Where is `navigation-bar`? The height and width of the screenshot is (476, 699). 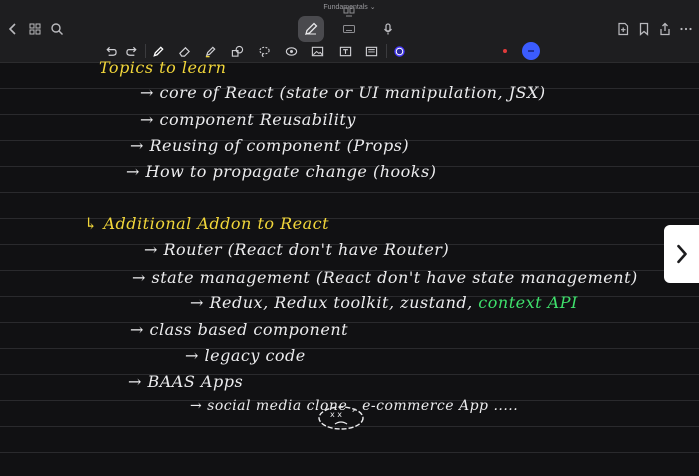 navigation-bar is located at coordinates (349, 23).